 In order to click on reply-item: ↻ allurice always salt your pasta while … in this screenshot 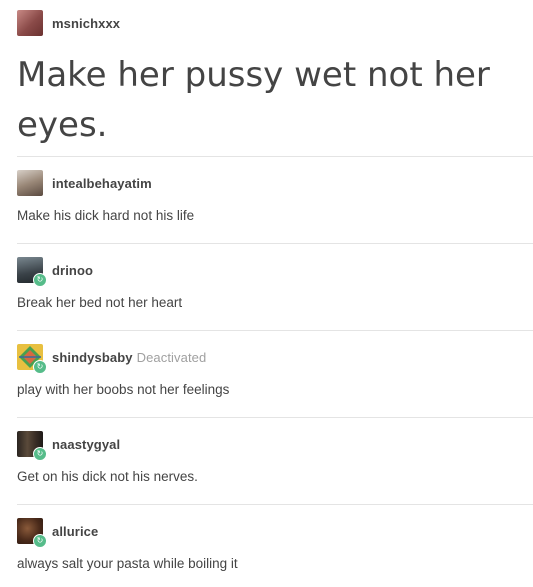, I will do `click(266, 546)`.